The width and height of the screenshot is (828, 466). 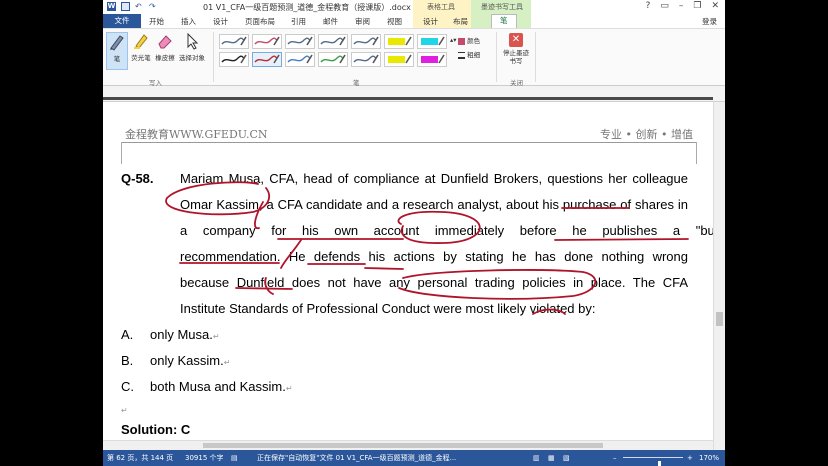 What do you see at coordinates (469, 54) in the screenshot?
I see `pen-weight-button: 粗细` at bounding box center [469, 54].